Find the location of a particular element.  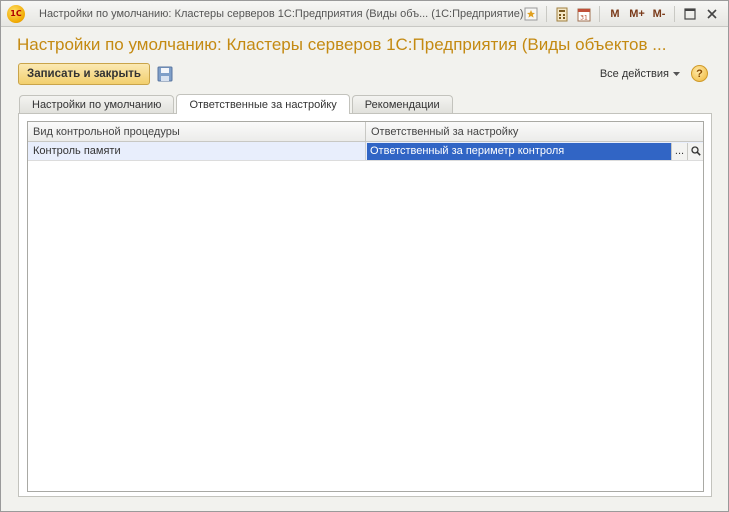

responsible-field: Ответственный за периметр контроля is located at coordinates (519, 151).